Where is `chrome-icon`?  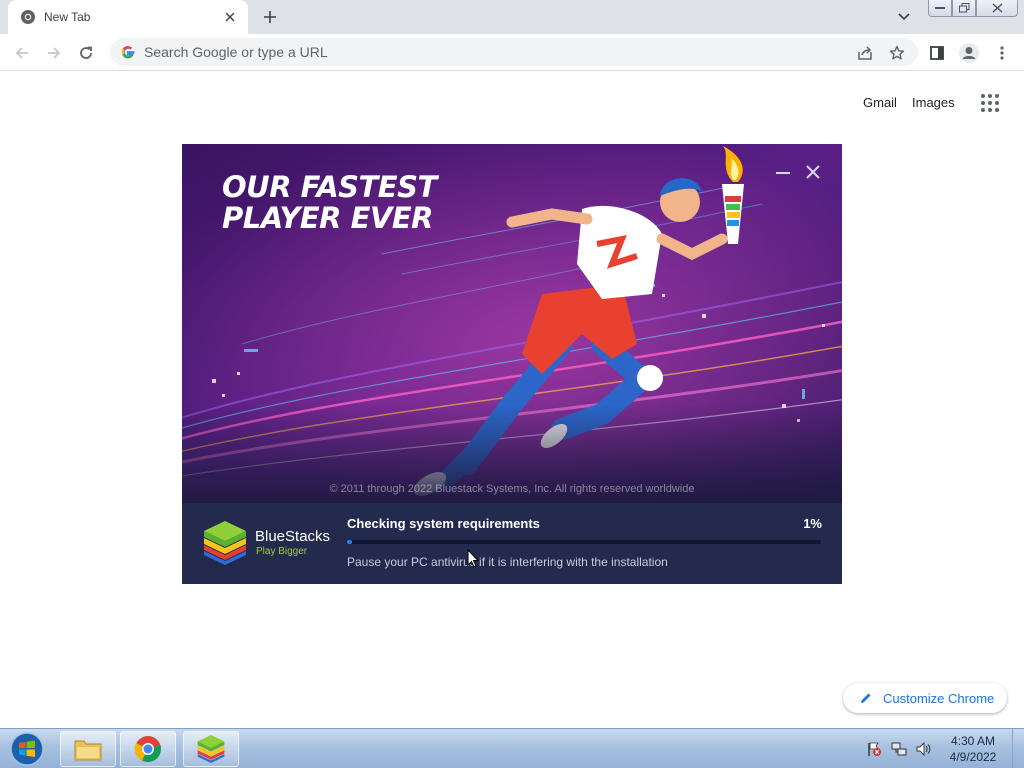
chrome-icon is located at coordinates (28, 17).